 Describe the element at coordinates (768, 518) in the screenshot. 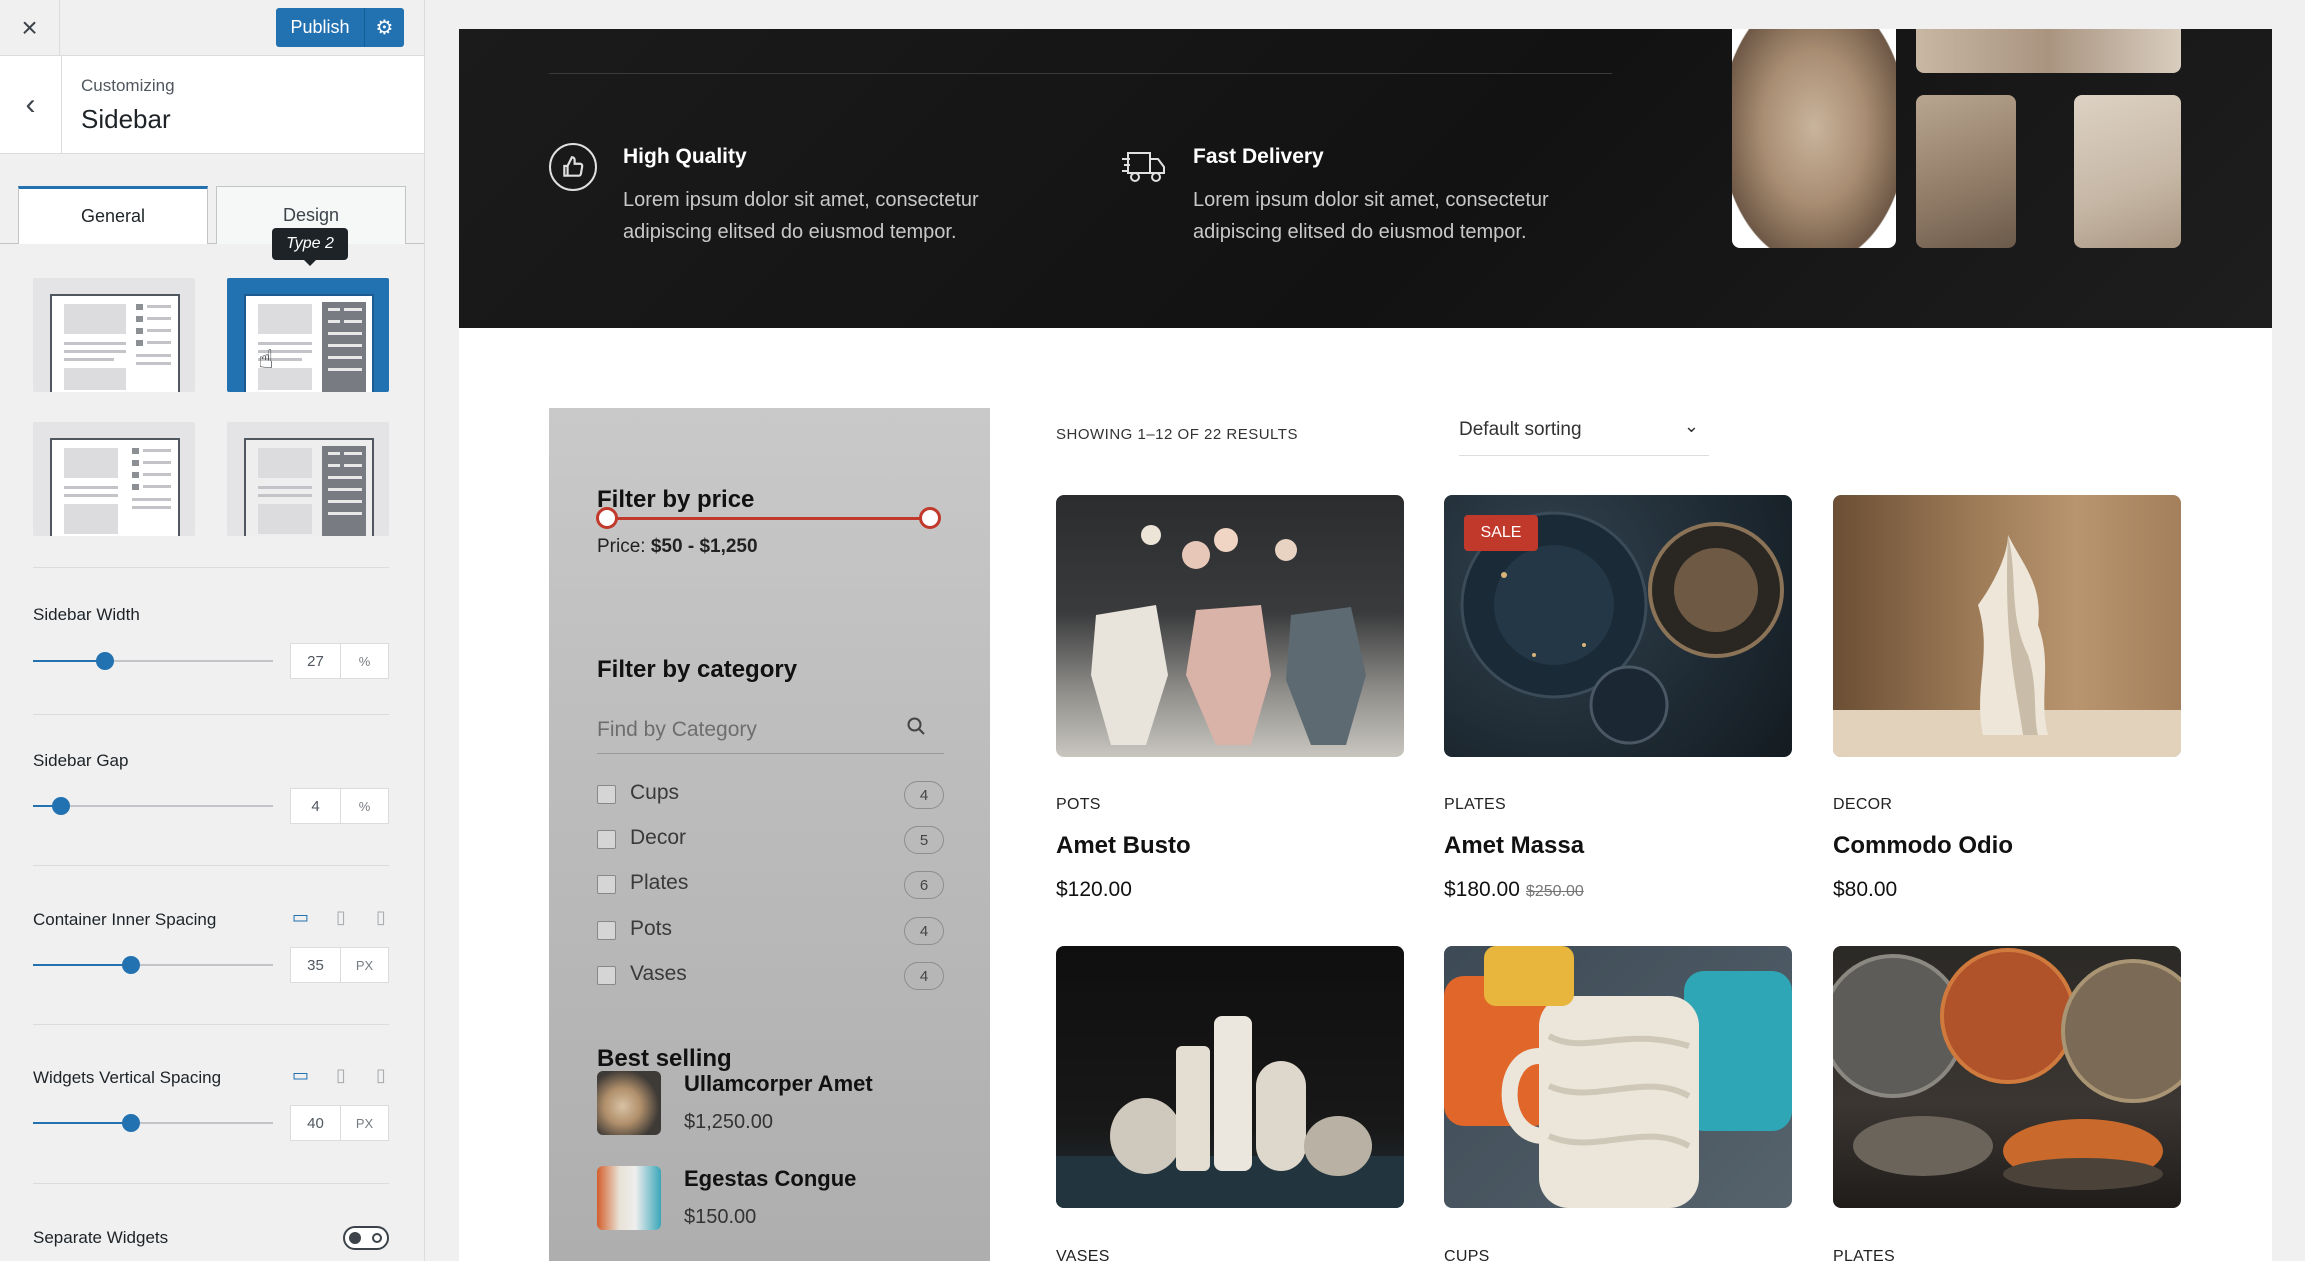

I see `price-range-slider` at that location.